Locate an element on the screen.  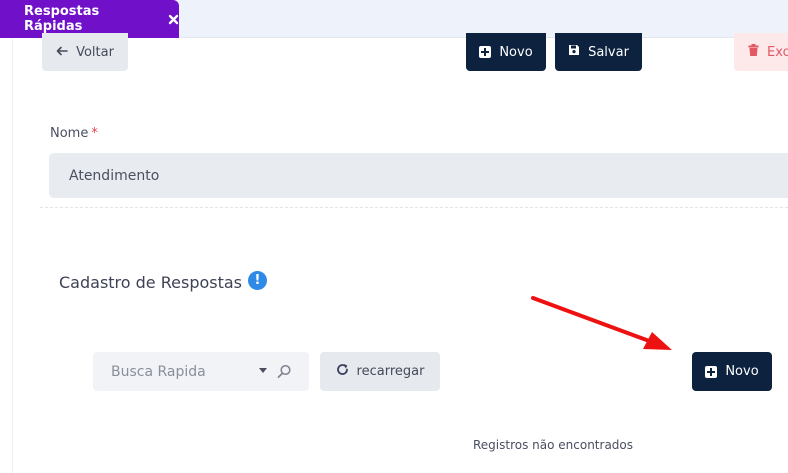
caret-down-icon is located at coordinates (263, 370).